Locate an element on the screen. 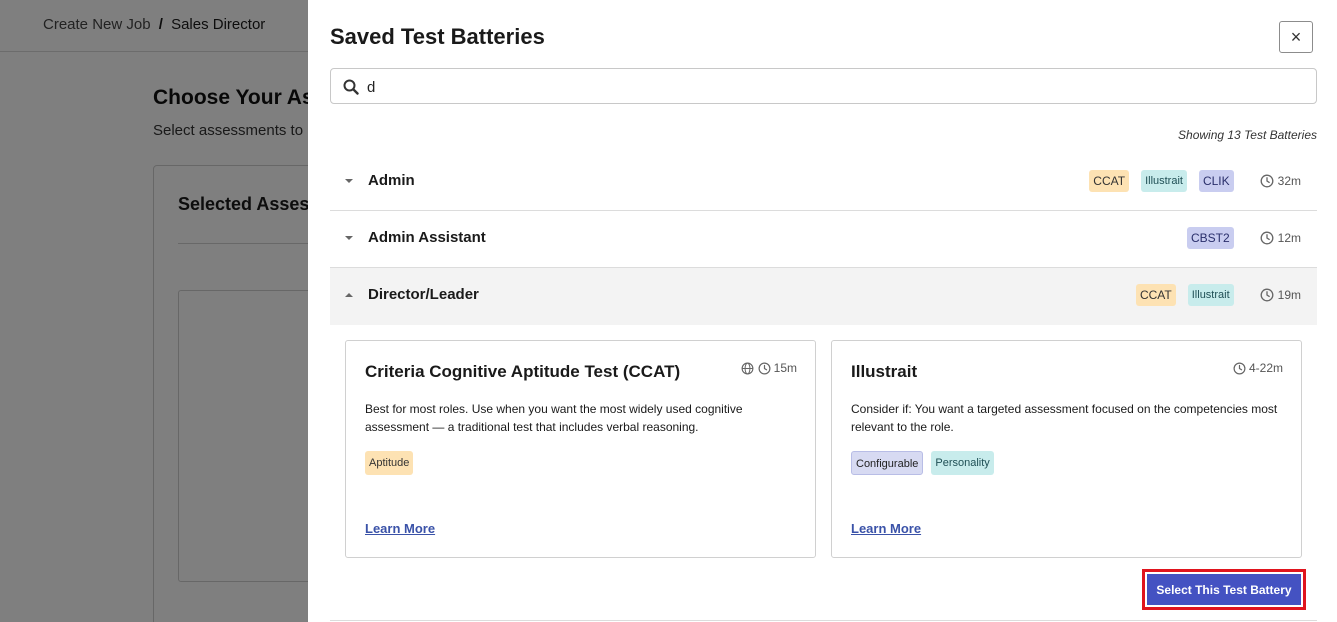  battery-name: Admin is located at coordinates (391, 180).